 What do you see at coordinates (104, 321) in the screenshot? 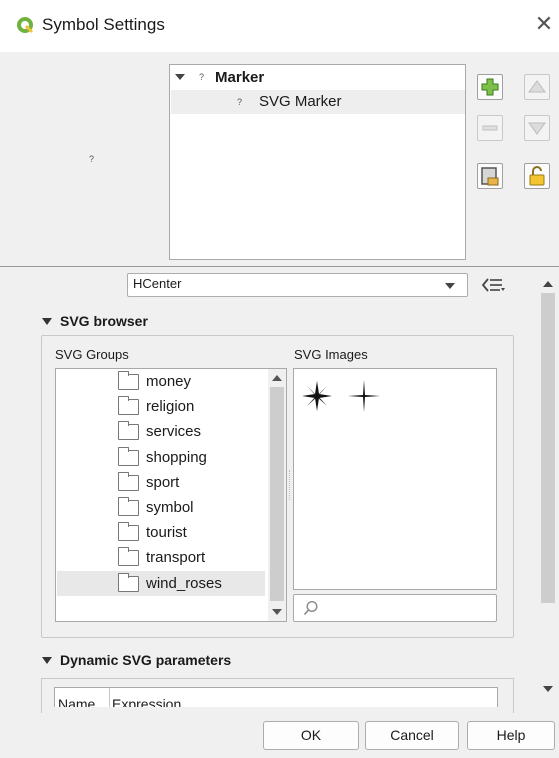
I see `svg-browser-title: SVG browser` at bounding box center [104, 321].